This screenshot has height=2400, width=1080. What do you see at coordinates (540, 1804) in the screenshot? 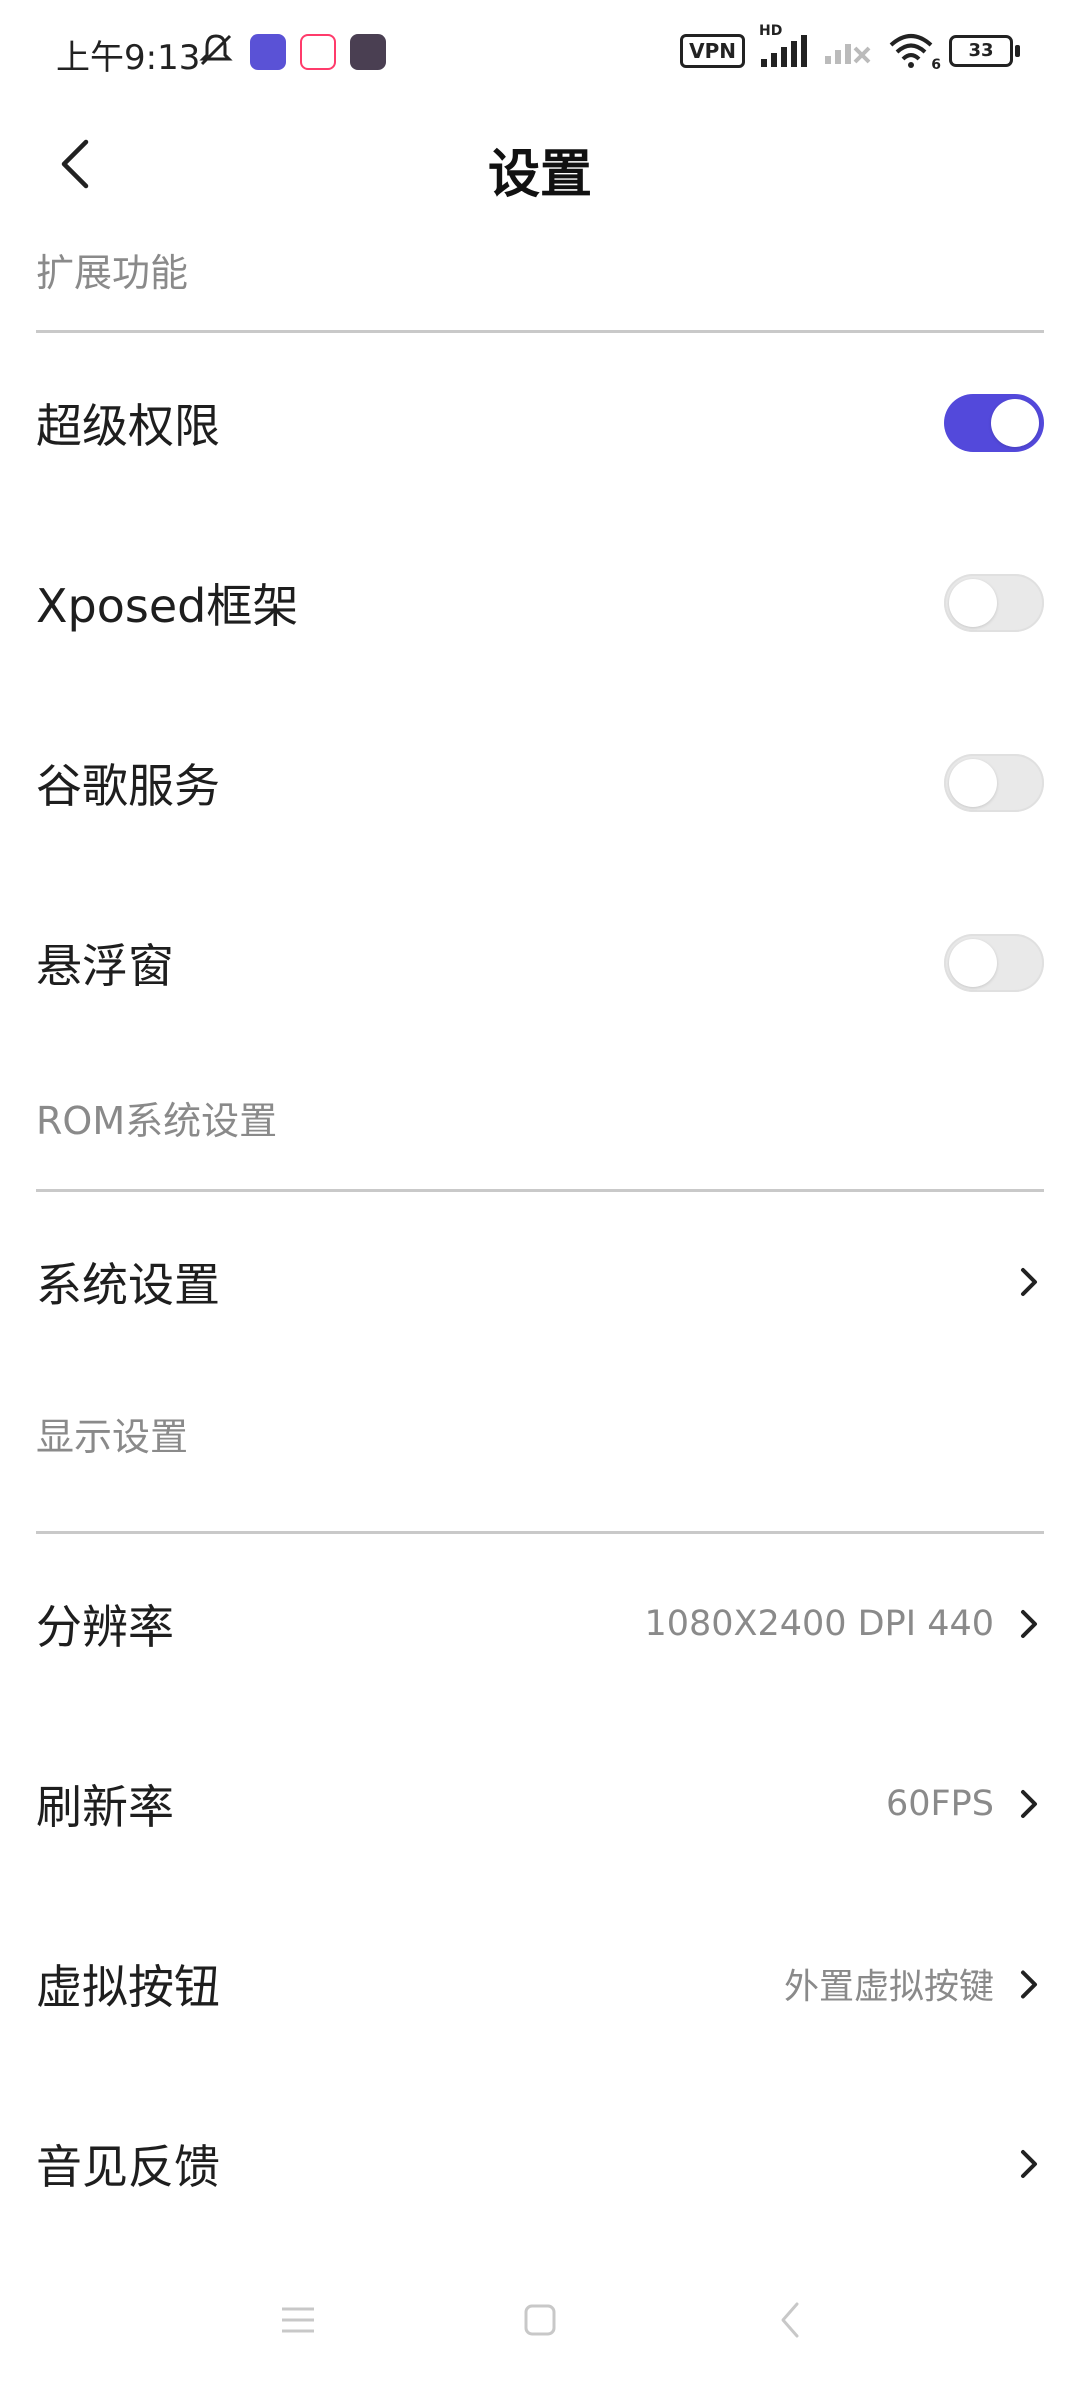
I see `setting-row-refresh-rate: 刷新率 60FPS` at bounding box center [540, 1804].